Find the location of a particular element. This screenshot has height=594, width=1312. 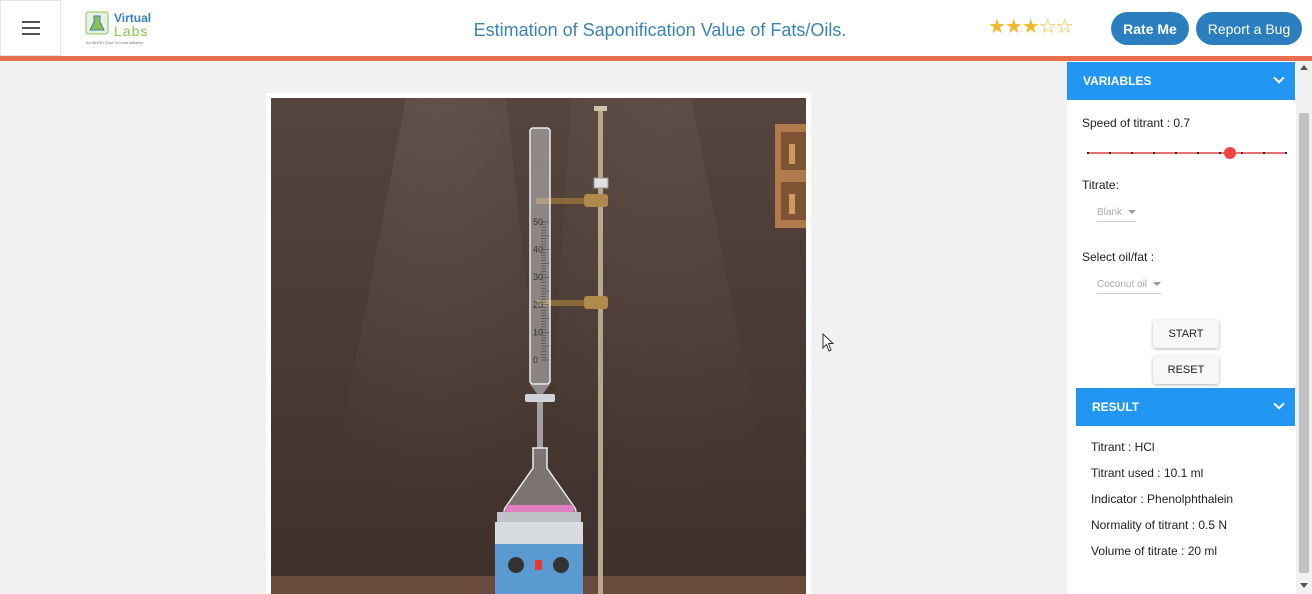

panel-scrollbar is located at coordinates (1304, 327).